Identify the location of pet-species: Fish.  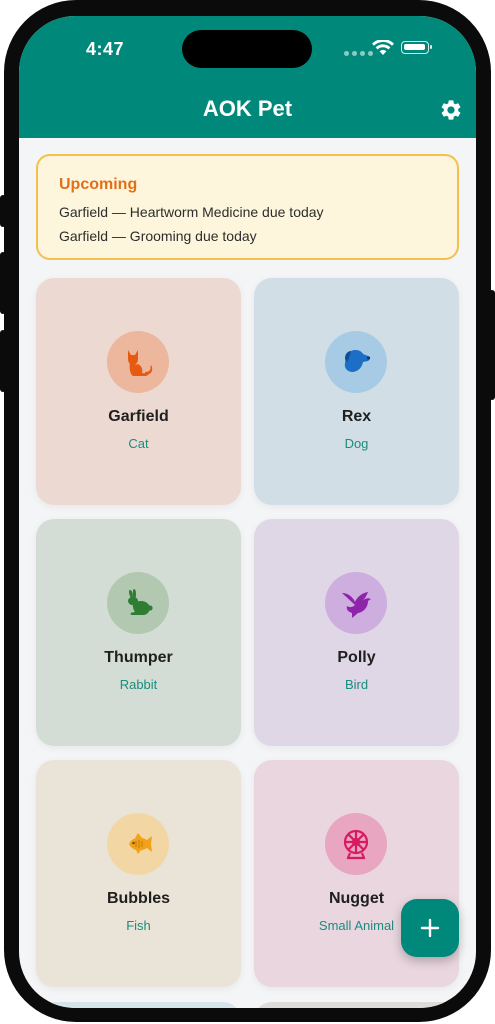
(138, 925).